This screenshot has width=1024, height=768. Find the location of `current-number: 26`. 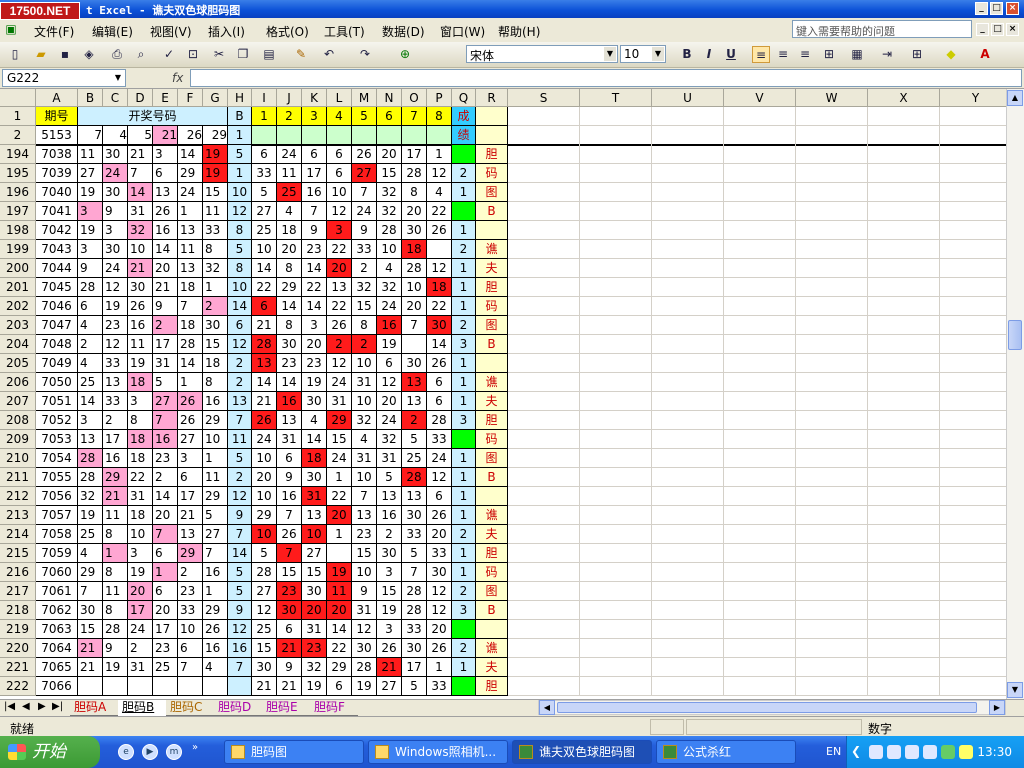

current-number: 26 is located at coordinates (190, 135).